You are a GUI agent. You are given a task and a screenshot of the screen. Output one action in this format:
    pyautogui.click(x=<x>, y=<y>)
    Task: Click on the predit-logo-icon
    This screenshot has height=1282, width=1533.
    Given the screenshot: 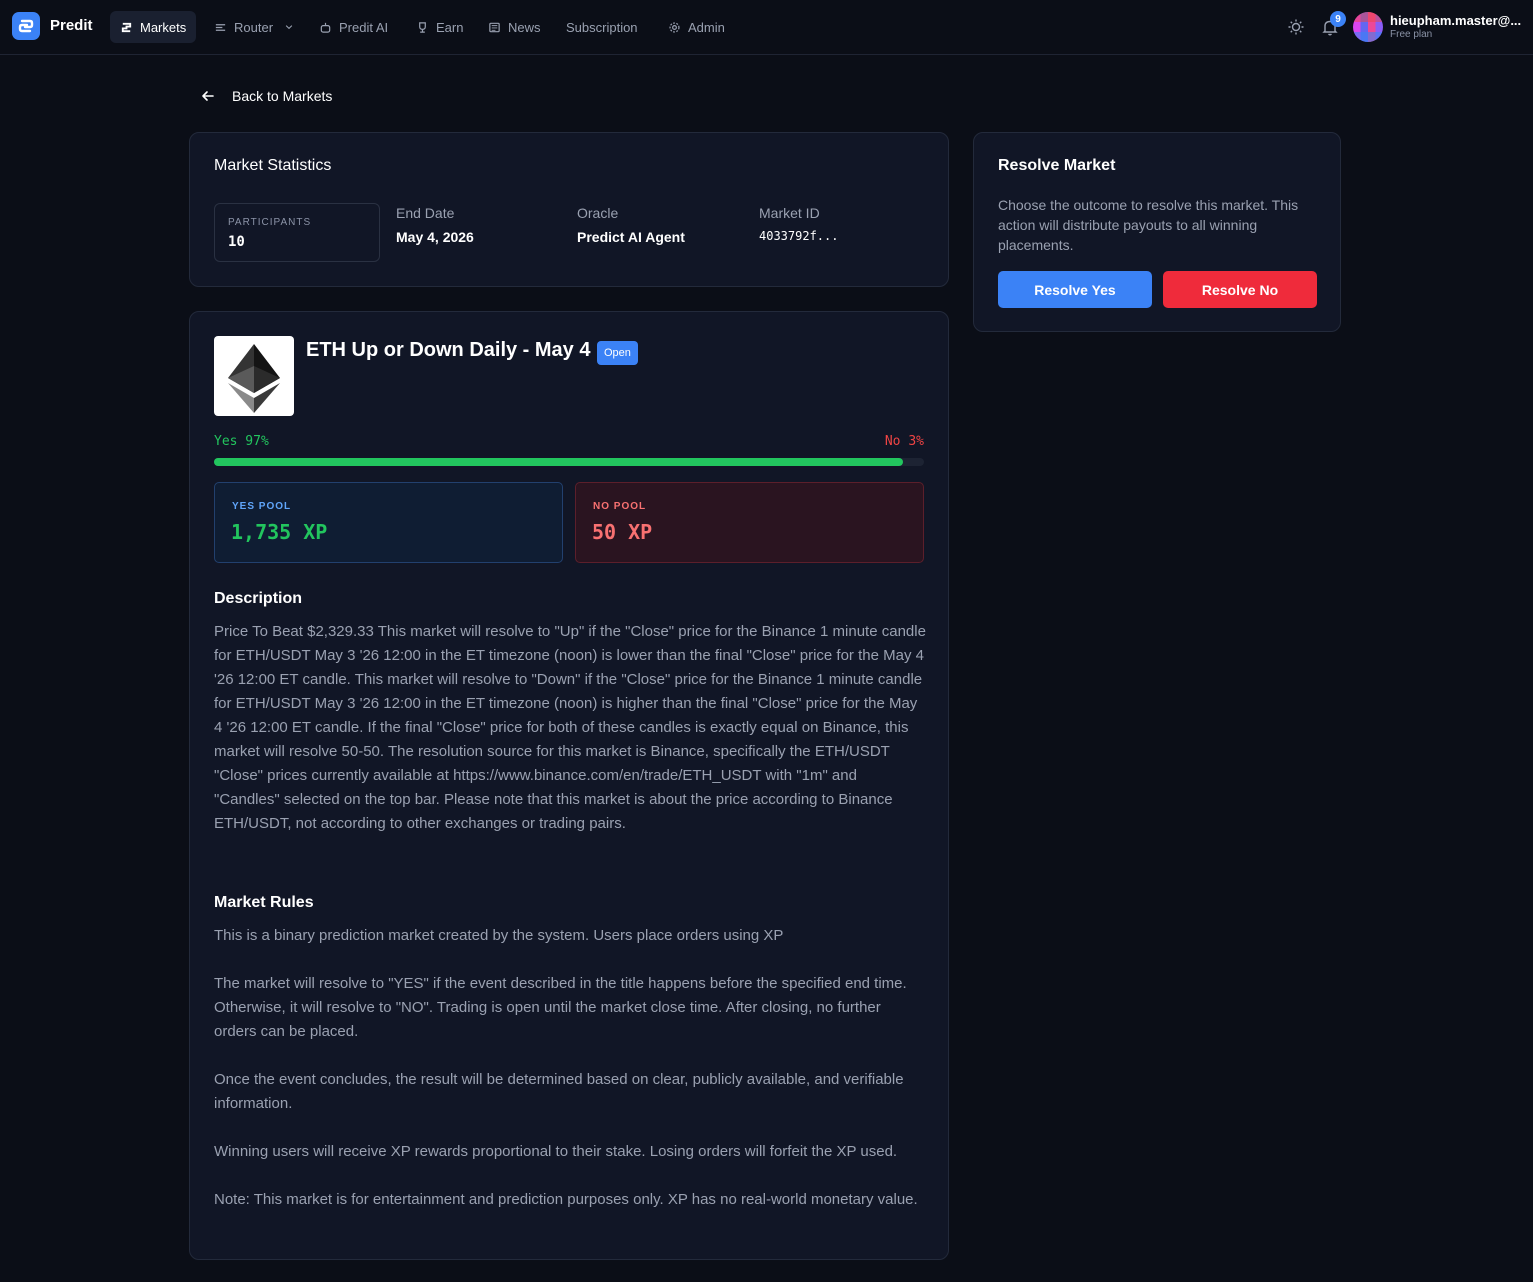 What is the action you would take?
    pyautogui.click(x=26, y=26)
    